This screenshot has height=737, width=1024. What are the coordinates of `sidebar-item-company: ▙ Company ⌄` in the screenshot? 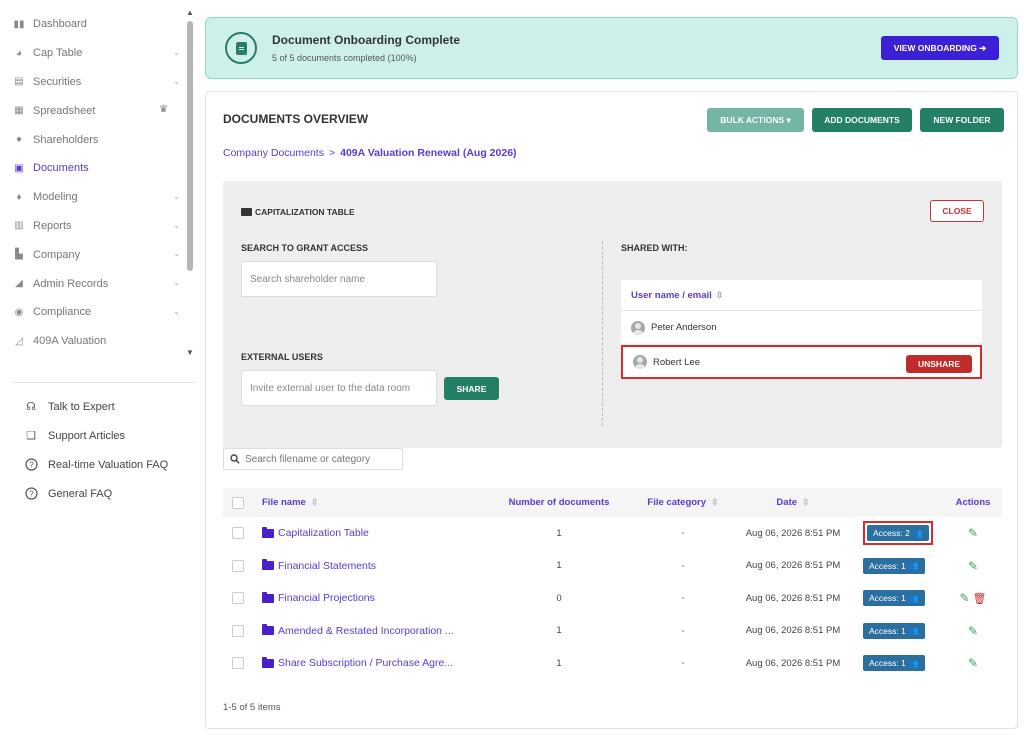 It's located at (93, 254).